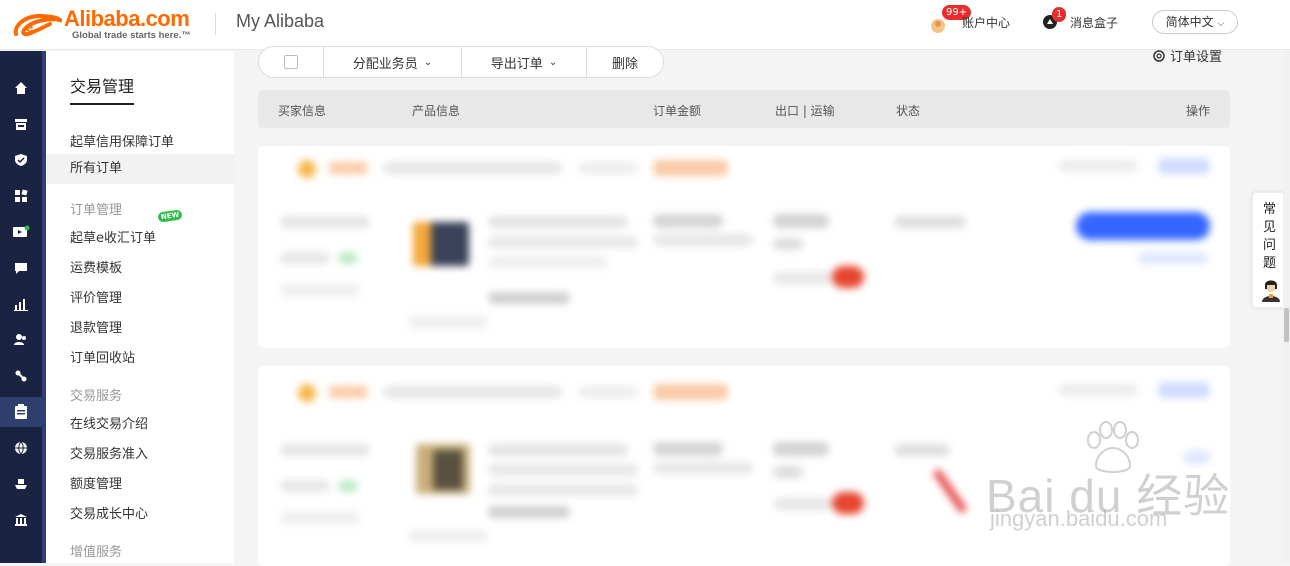  I want to click on delete-label: 删除, so click(624, 64).